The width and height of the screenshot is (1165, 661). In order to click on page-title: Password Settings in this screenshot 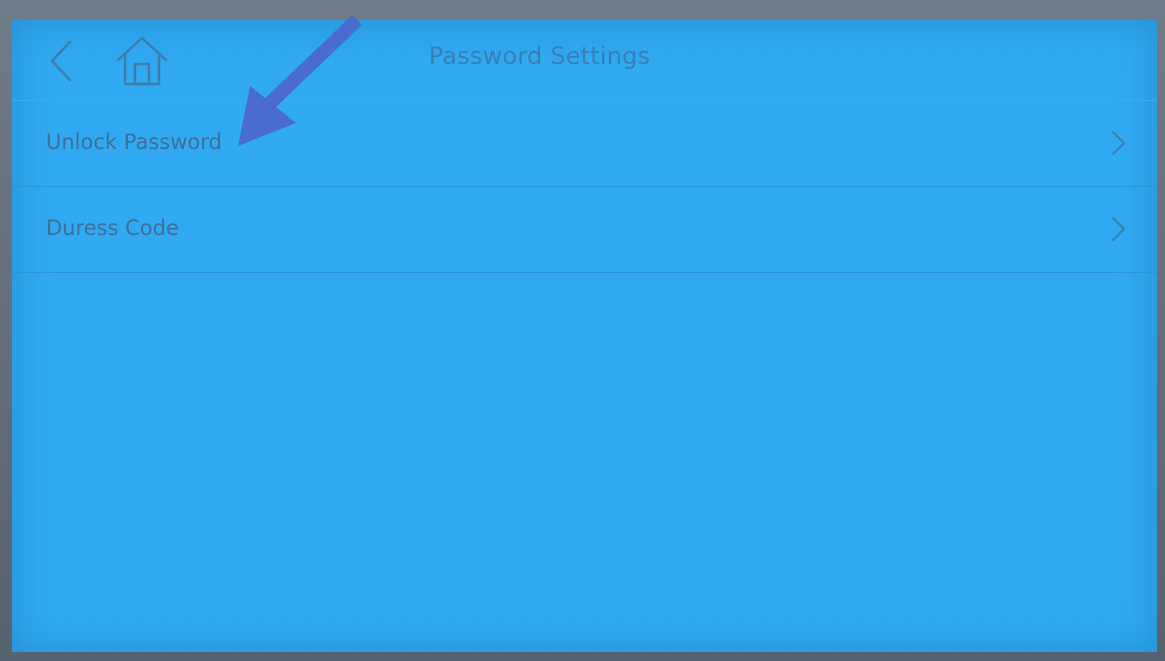, I will do `click(539, 56)`.